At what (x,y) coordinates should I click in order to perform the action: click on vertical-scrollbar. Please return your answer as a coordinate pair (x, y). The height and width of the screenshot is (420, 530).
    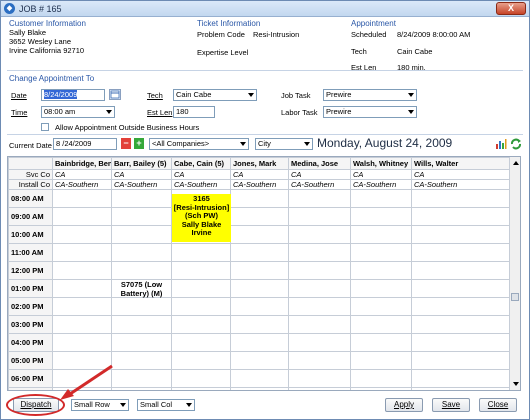
    Looking at the image, I should click on (514, 273).